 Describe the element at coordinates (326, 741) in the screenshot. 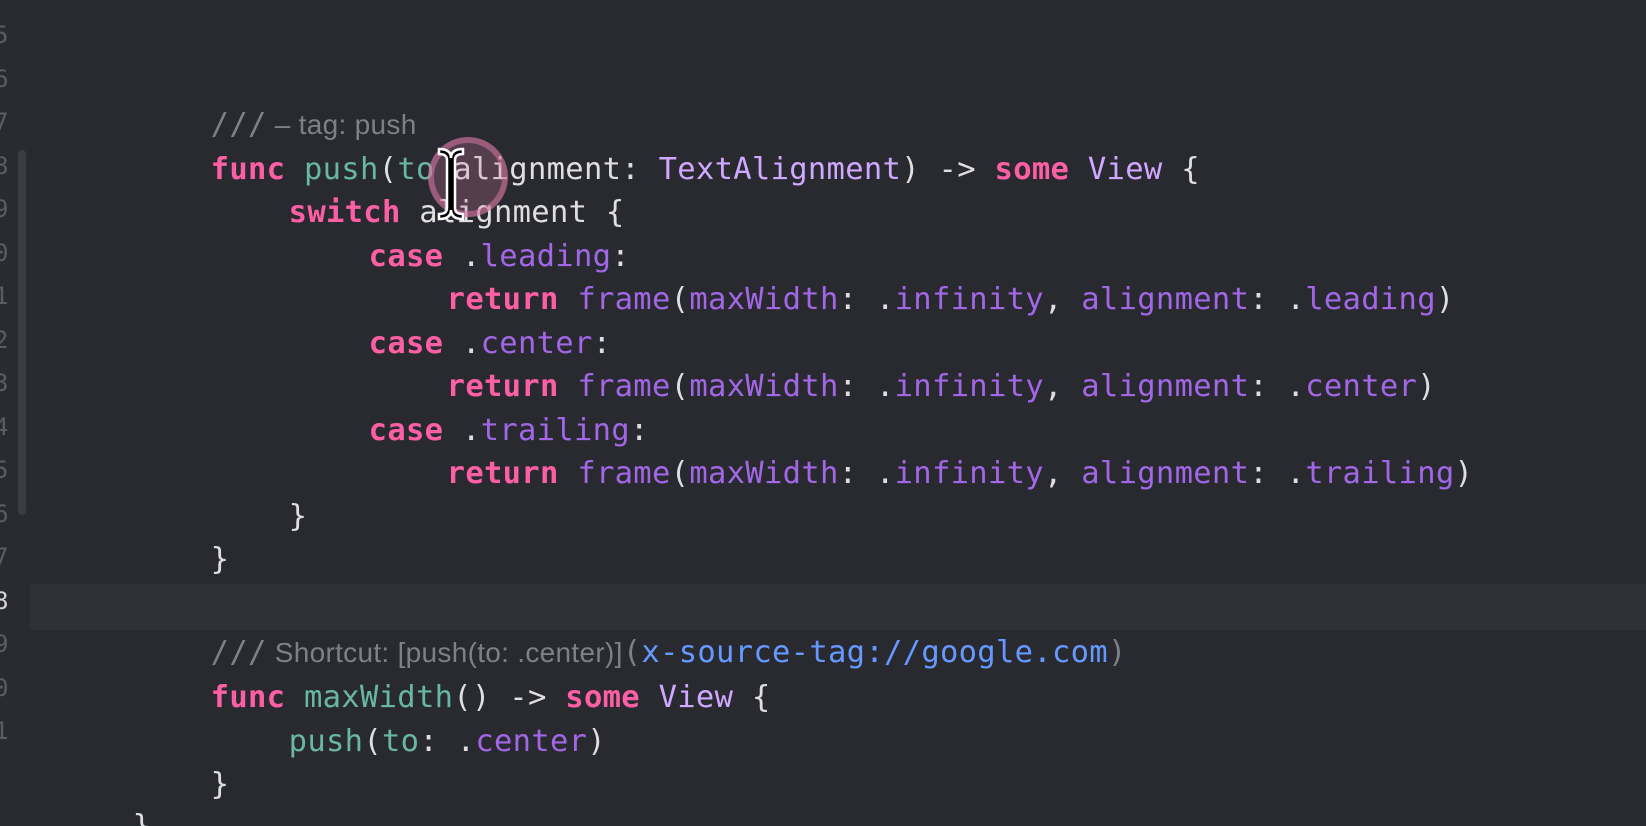

I see `function-call: push` at that location.